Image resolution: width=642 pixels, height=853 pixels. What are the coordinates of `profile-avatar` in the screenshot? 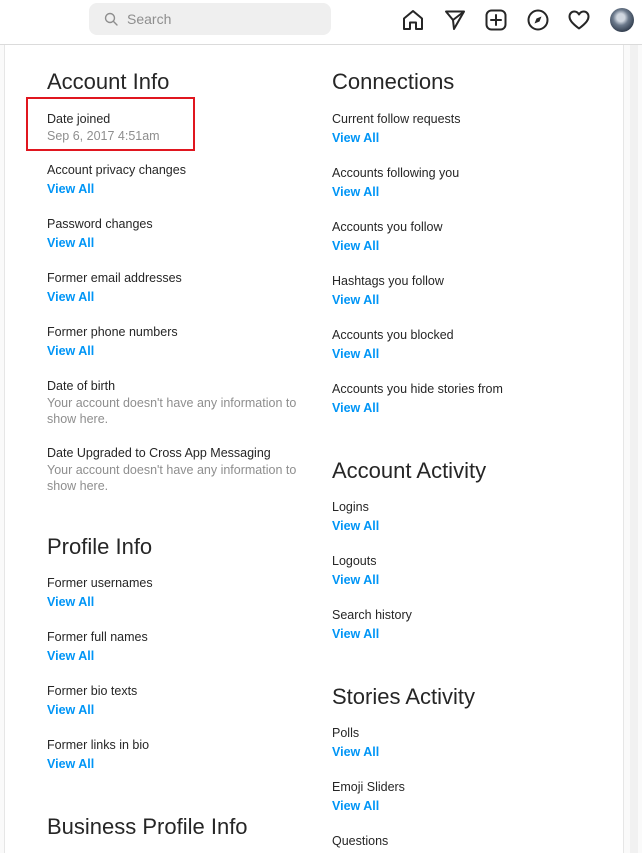 It's located at (622, 20).